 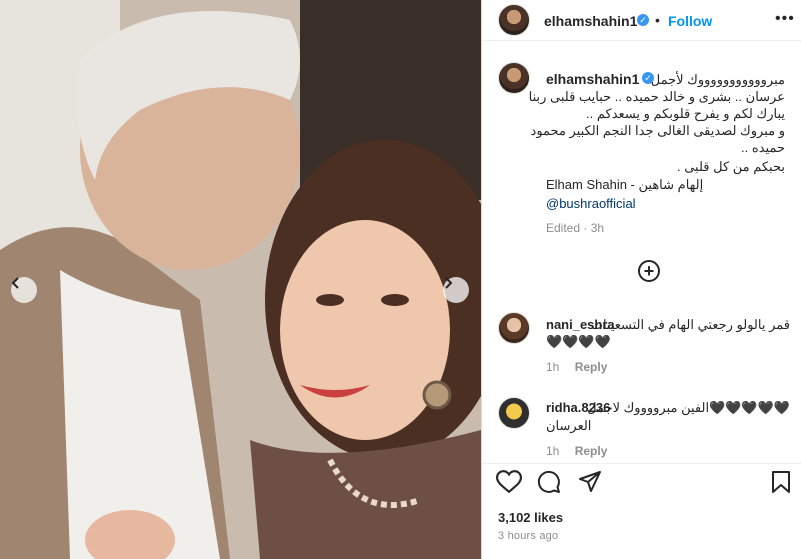 I want to click on bookmark-icon, so click(x=781, y=482).